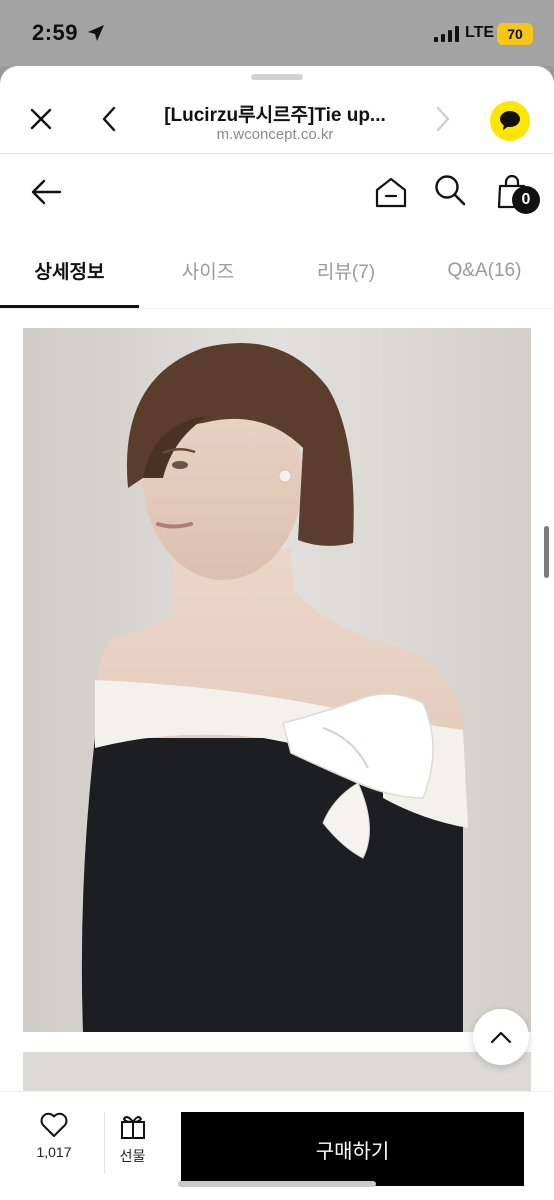  I want to click on chevron-up-icon, so click(501, 1037).